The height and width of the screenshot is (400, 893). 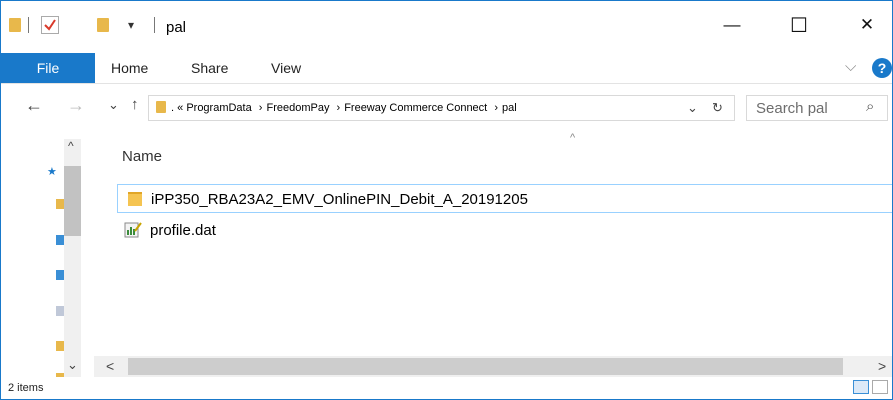 What do you see at coordinates (50, 25) in the screenshot?
I see `properties-icon` at bounding box center [50, 25].